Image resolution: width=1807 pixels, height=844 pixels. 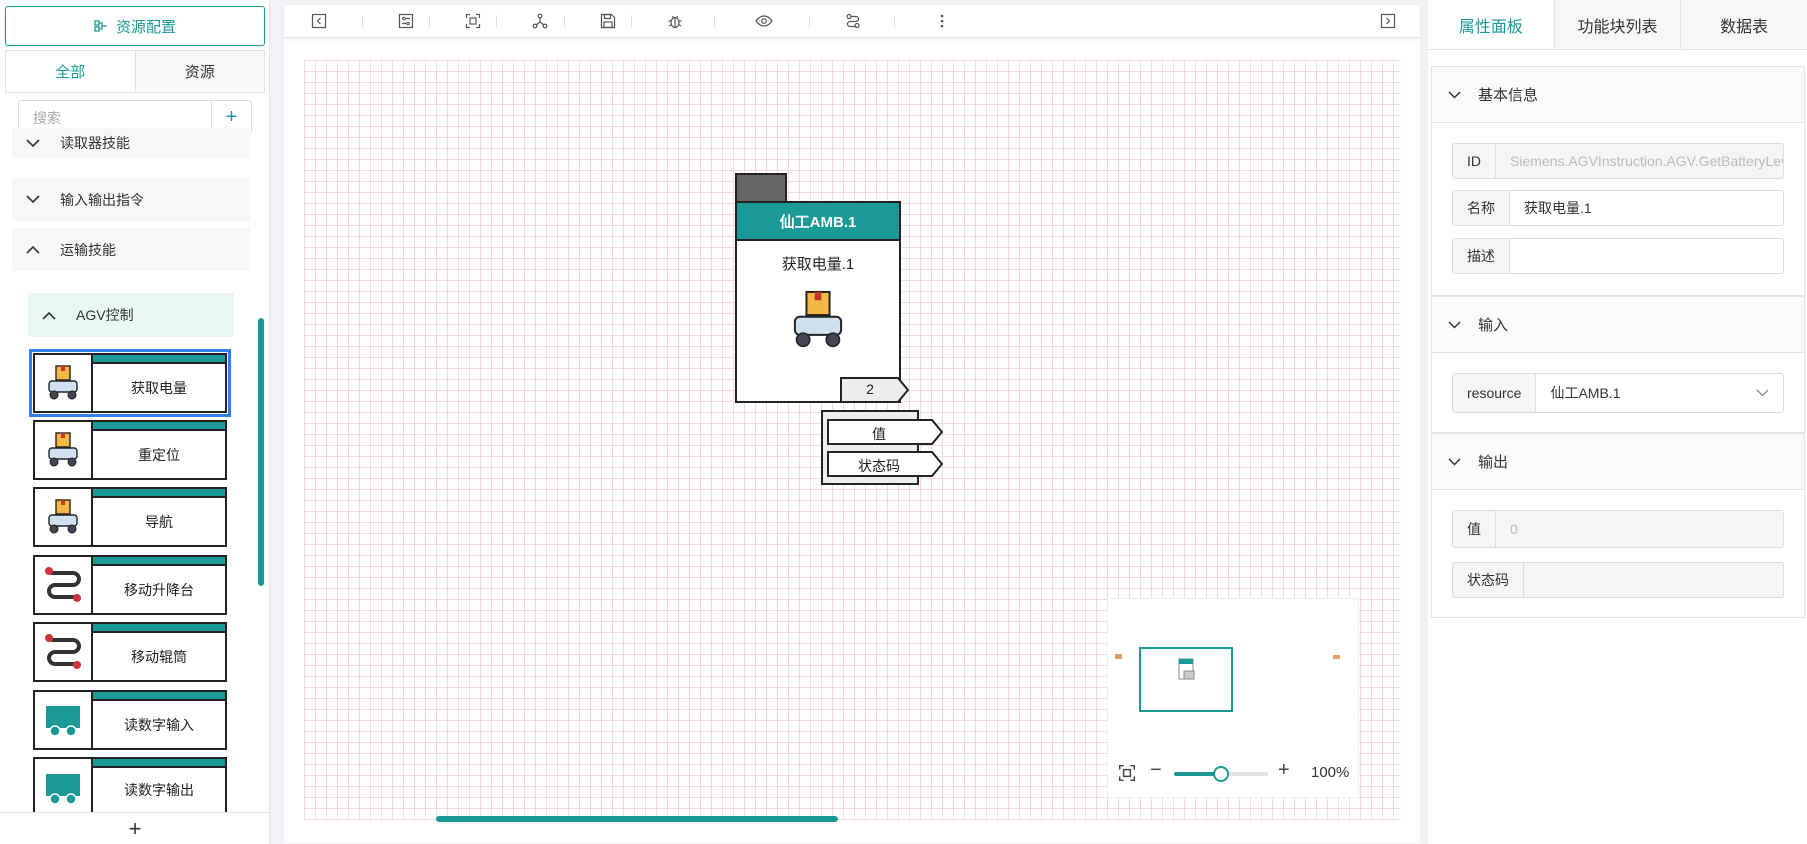 What do you see at coordinates (1330, 772) in the screenshot?
I see `zoom-level: 100%` at bounding box center [1330, 772].